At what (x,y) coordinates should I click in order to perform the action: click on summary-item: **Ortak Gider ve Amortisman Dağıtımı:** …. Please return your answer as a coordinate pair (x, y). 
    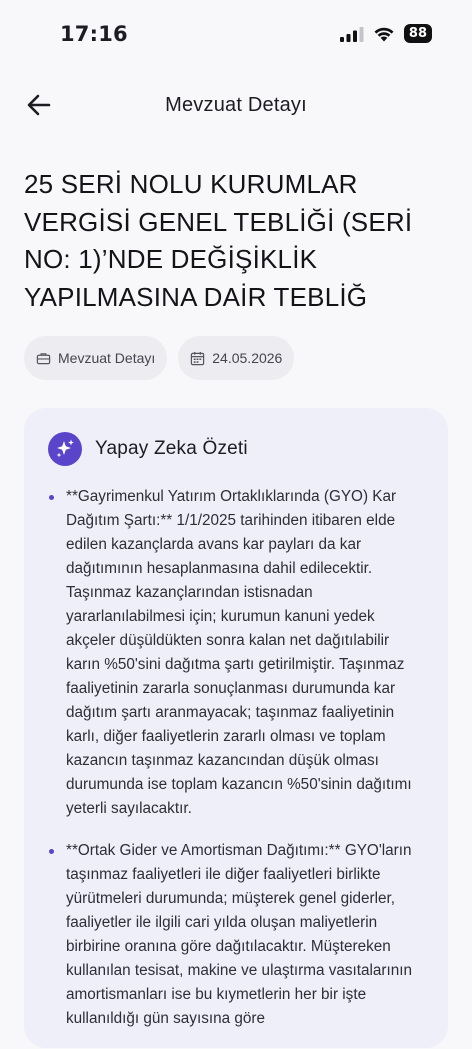
    Looking at the image, I should click on (236, 935).